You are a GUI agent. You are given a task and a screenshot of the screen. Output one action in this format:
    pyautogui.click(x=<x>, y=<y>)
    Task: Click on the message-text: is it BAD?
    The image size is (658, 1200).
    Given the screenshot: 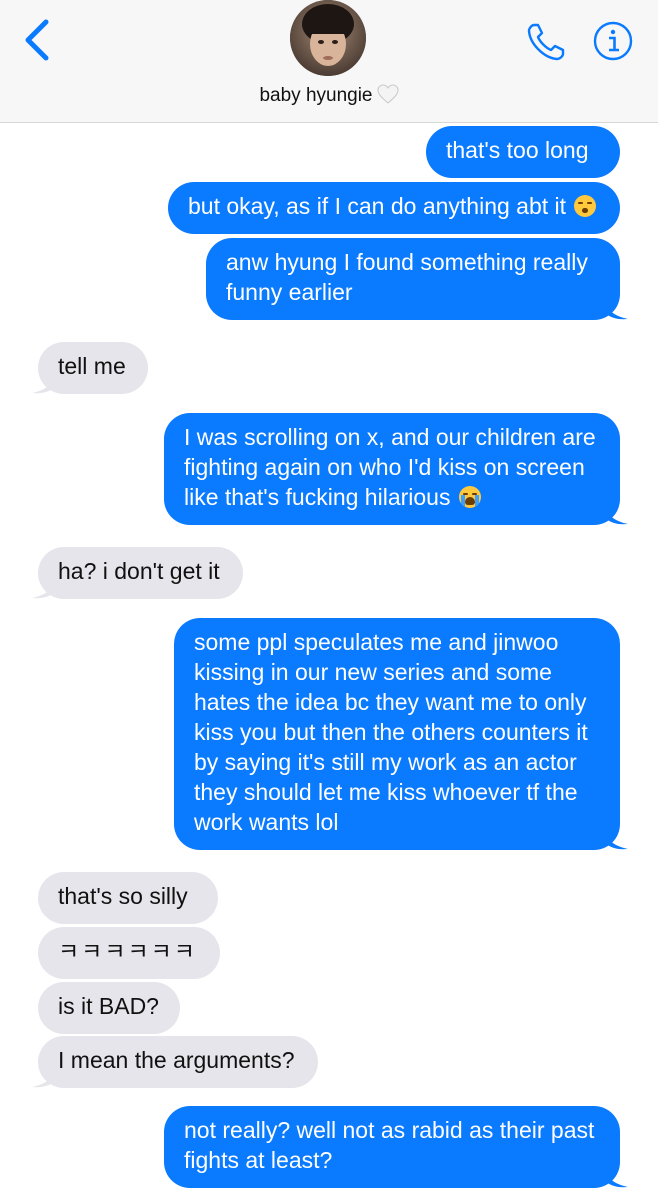 What is the action you would take?
    pyautogui.click(x=108, y=1006)
    